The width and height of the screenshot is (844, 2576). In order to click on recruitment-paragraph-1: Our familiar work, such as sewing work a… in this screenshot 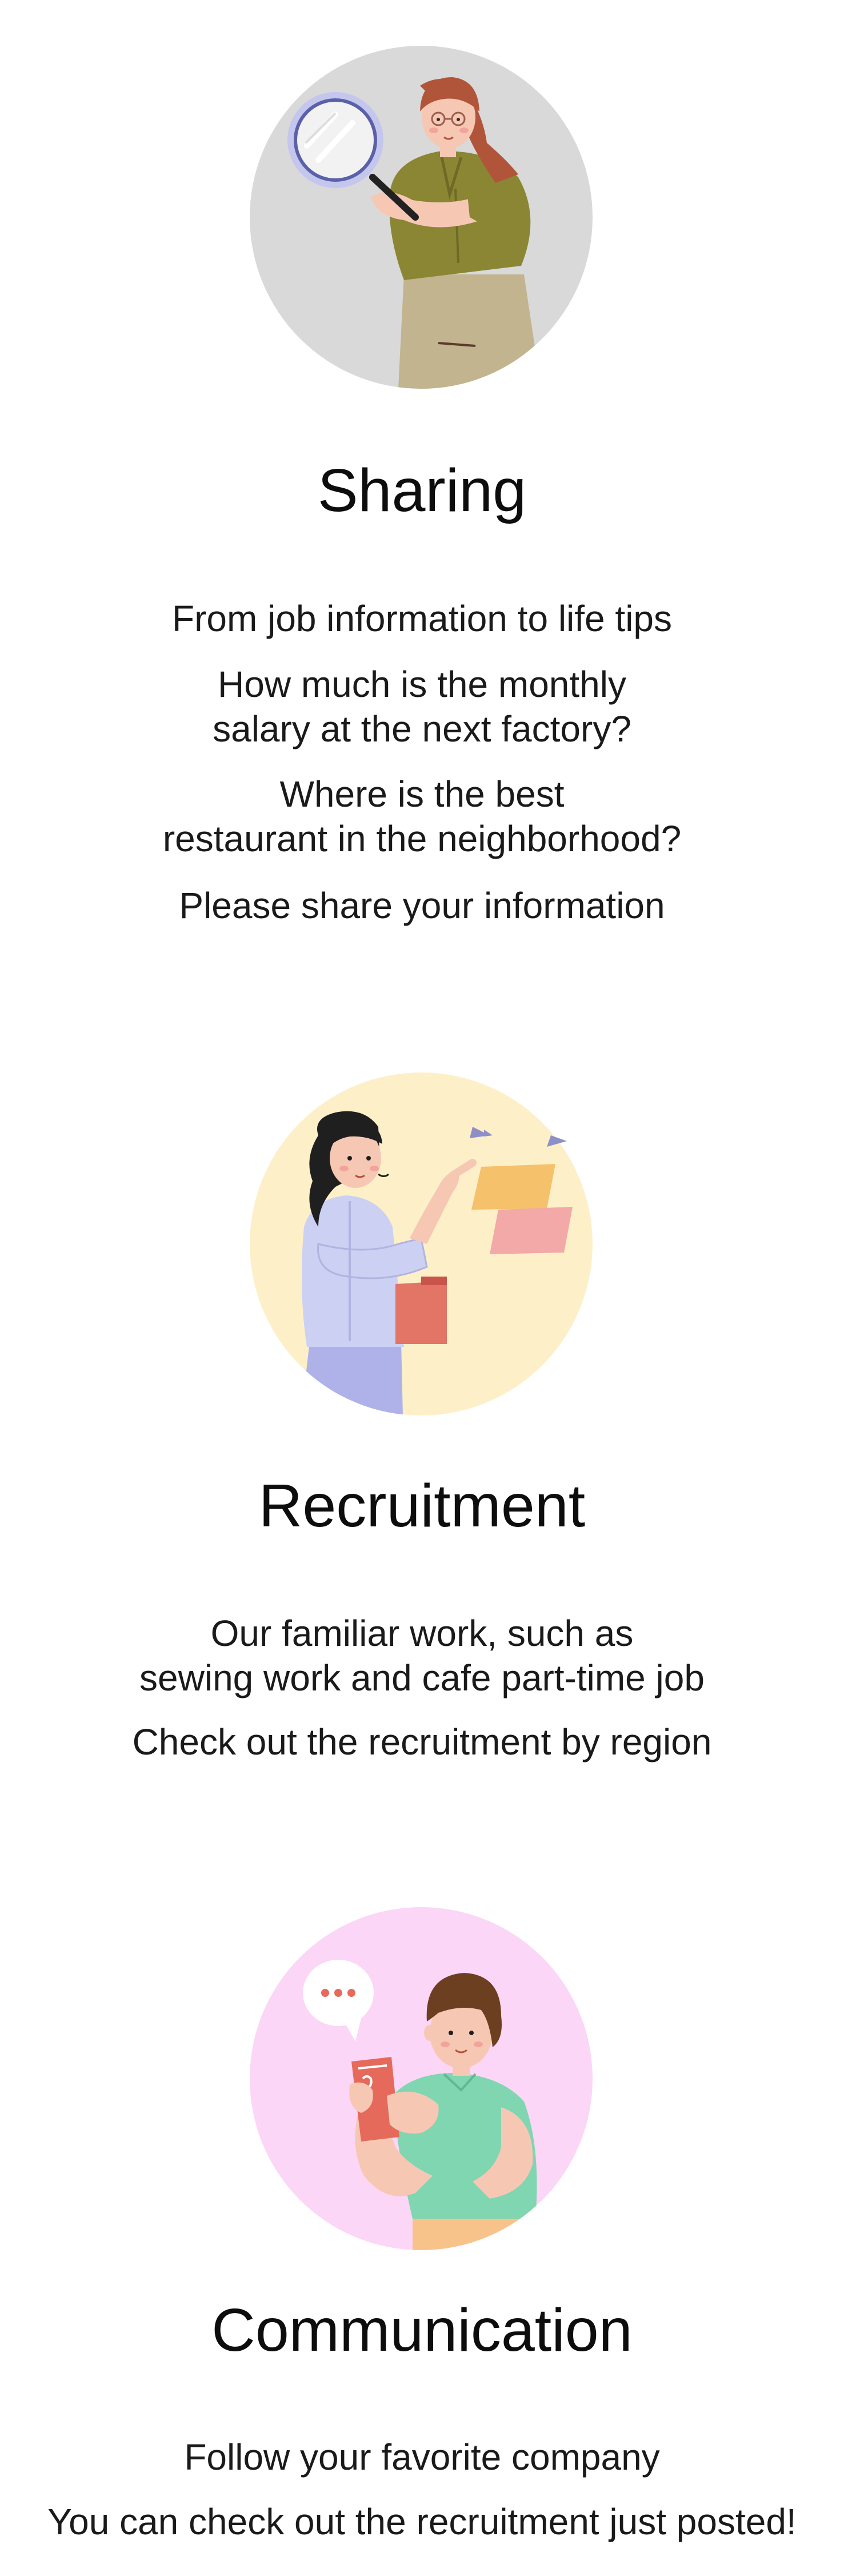, I will do `click(422, 1655)`.